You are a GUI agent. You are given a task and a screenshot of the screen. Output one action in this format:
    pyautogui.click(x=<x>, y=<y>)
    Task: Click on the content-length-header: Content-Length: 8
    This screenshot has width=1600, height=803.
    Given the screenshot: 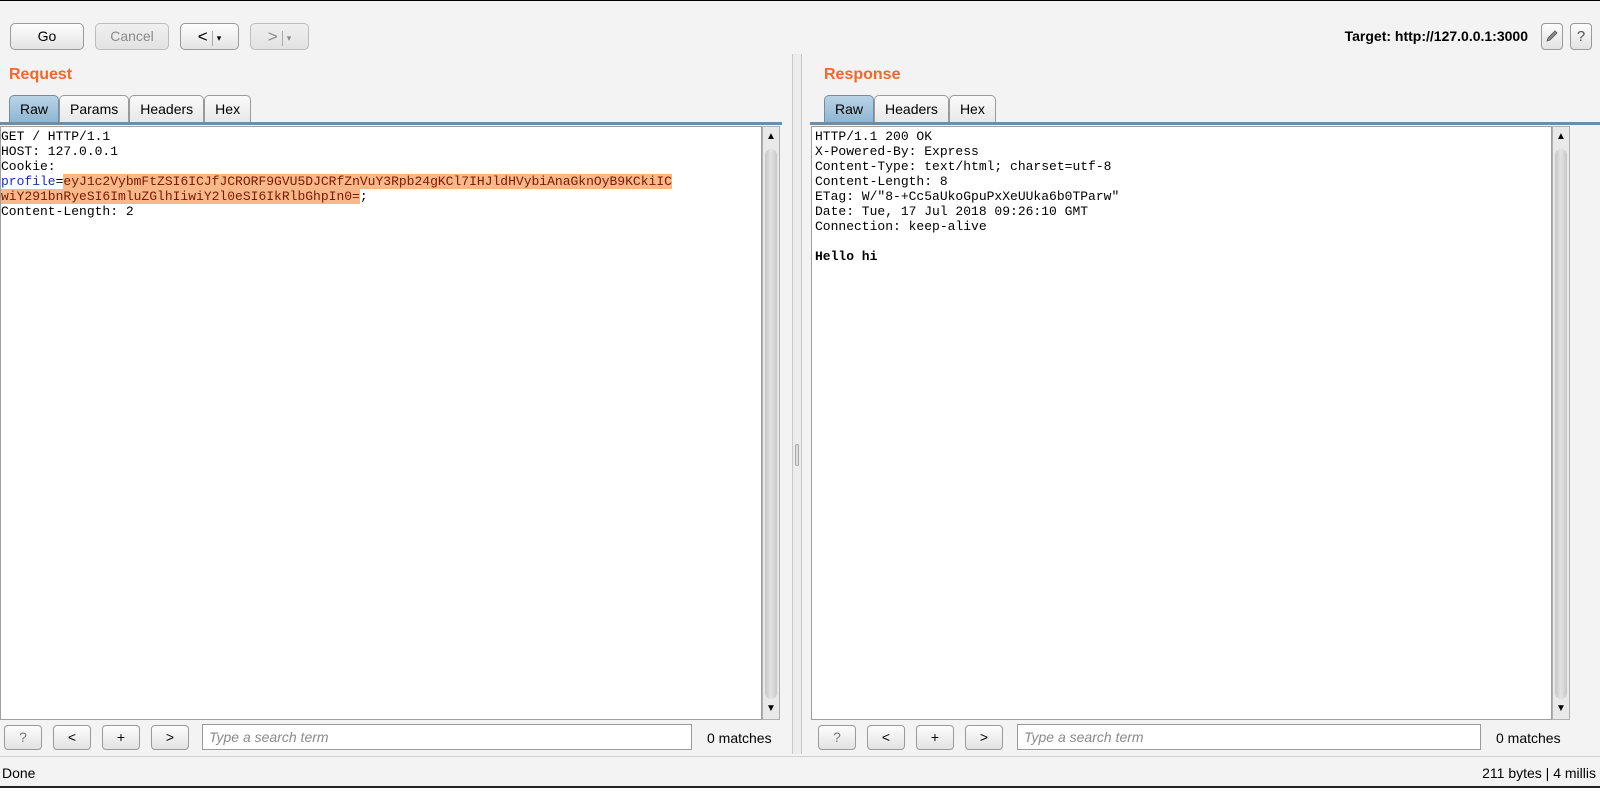 What is the action you would take?
    pyautogui.click(x=881, y=181)
    